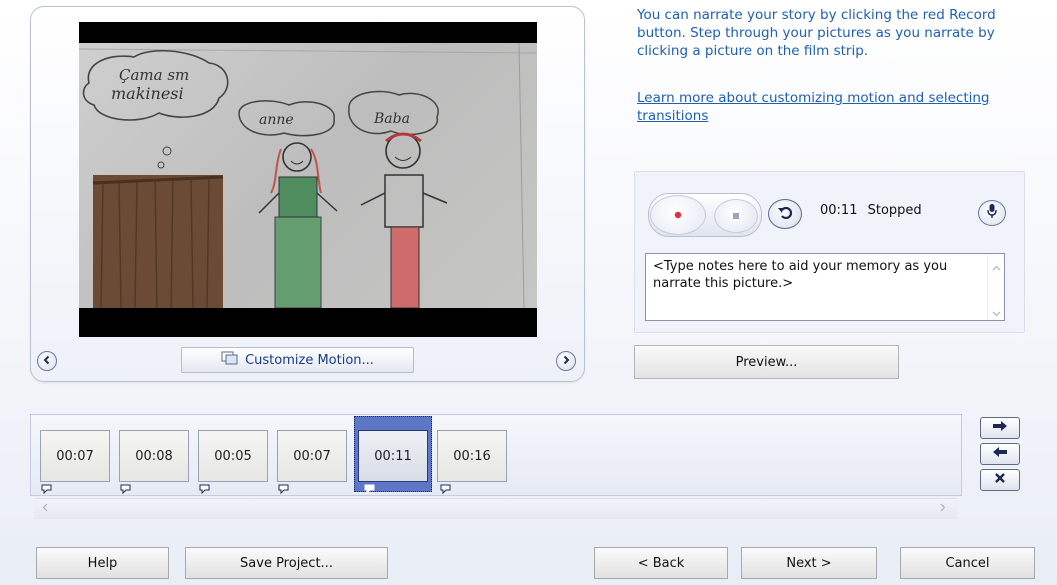 Image resolution: width=1057 pixels, height=585 pixels. What do you see at coordinates (147, 93) in the screenshot?
I see `svg-text: makinesi` at bounding box center [147, 93].